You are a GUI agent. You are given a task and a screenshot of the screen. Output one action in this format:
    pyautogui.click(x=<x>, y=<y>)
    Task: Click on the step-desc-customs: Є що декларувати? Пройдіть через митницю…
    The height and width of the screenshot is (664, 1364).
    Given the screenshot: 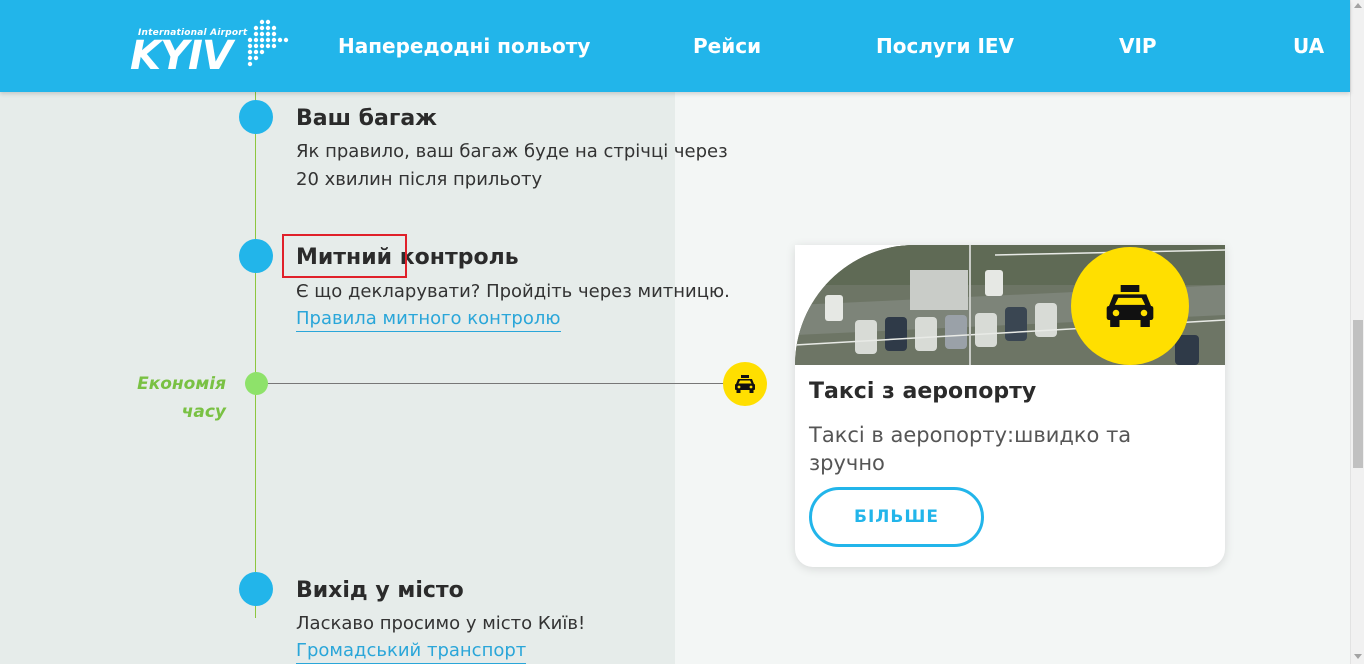 What is the action you would take?
    pyautogui.click(x=513, y=291)
    